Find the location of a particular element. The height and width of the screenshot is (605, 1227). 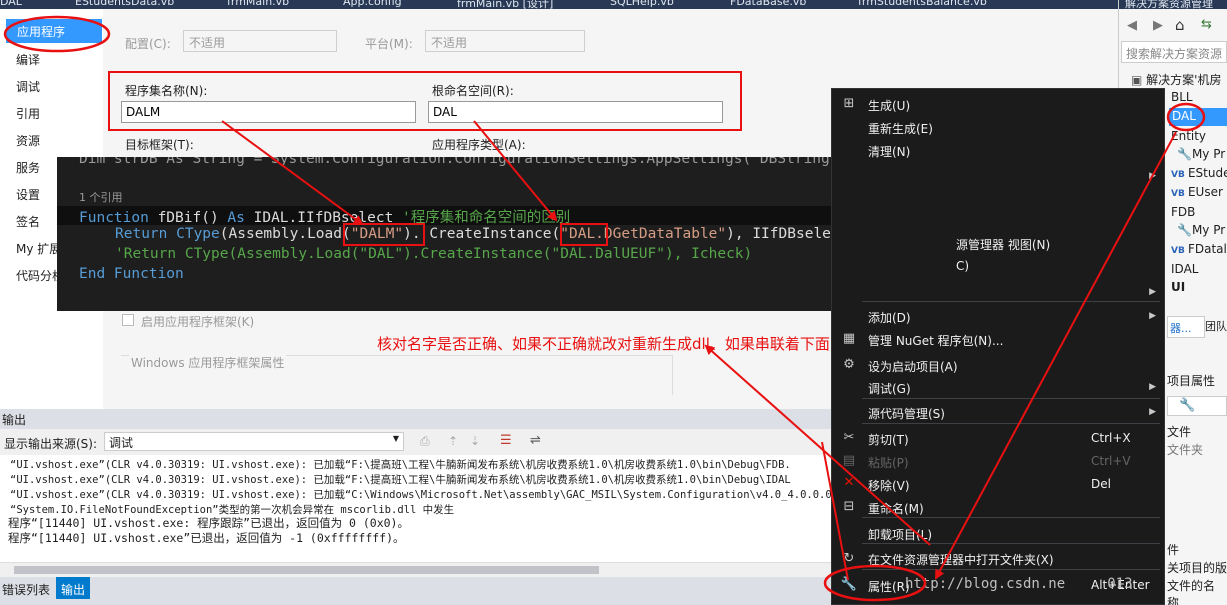

watermark-text: http://blog.csdn.ne 013 is located at coordinates (1019, 584).